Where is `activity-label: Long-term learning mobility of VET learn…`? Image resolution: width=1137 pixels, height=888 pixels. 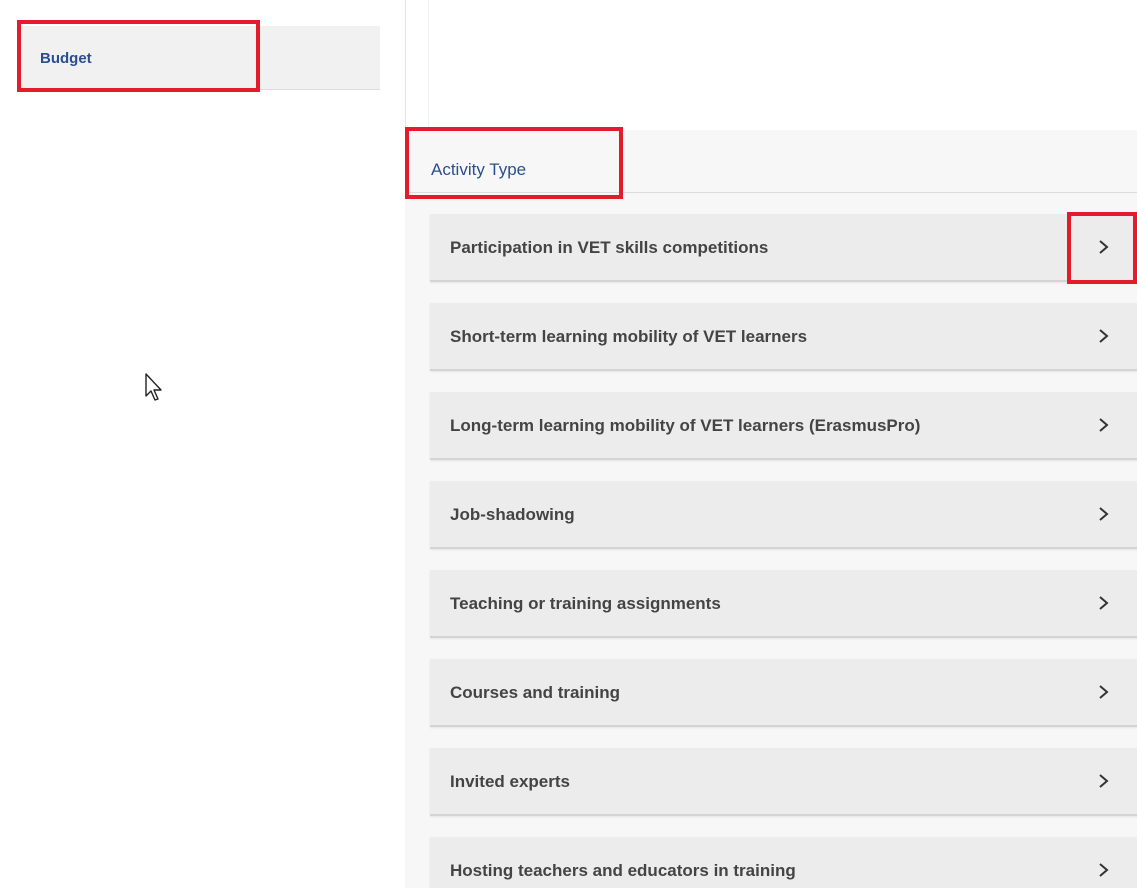 activity-label: Long-term learning mobility of VET learn… is located at coordinates (685, 425).